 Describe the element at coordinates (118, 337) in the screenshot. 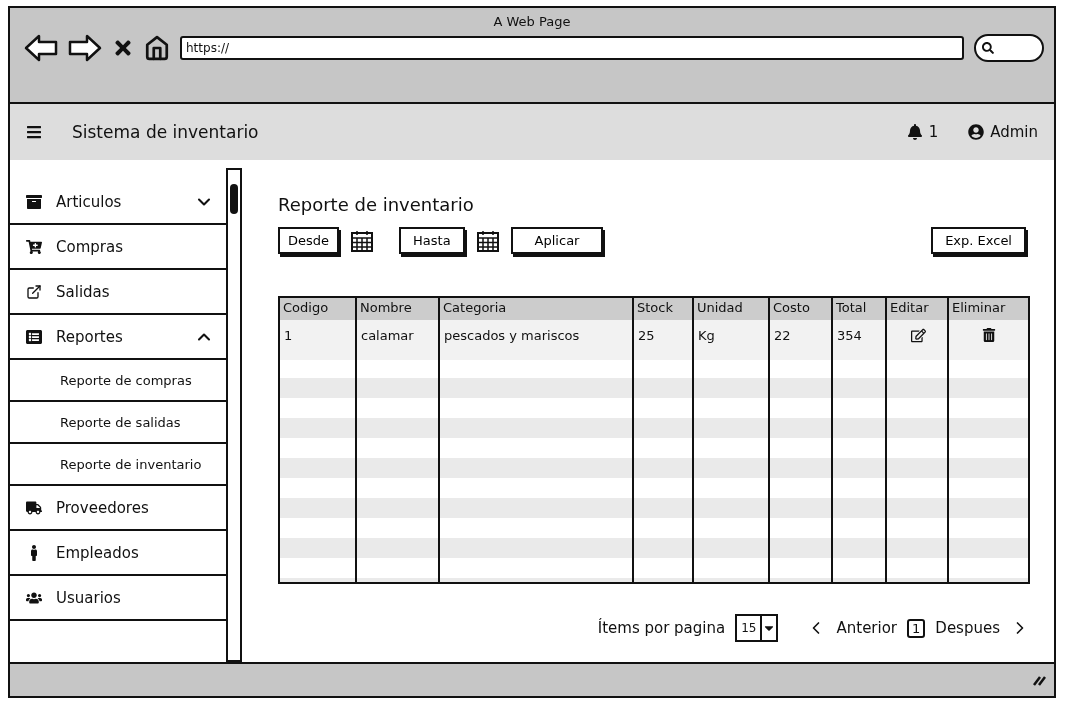

I see `sidebar-item: Reportes` at that location.